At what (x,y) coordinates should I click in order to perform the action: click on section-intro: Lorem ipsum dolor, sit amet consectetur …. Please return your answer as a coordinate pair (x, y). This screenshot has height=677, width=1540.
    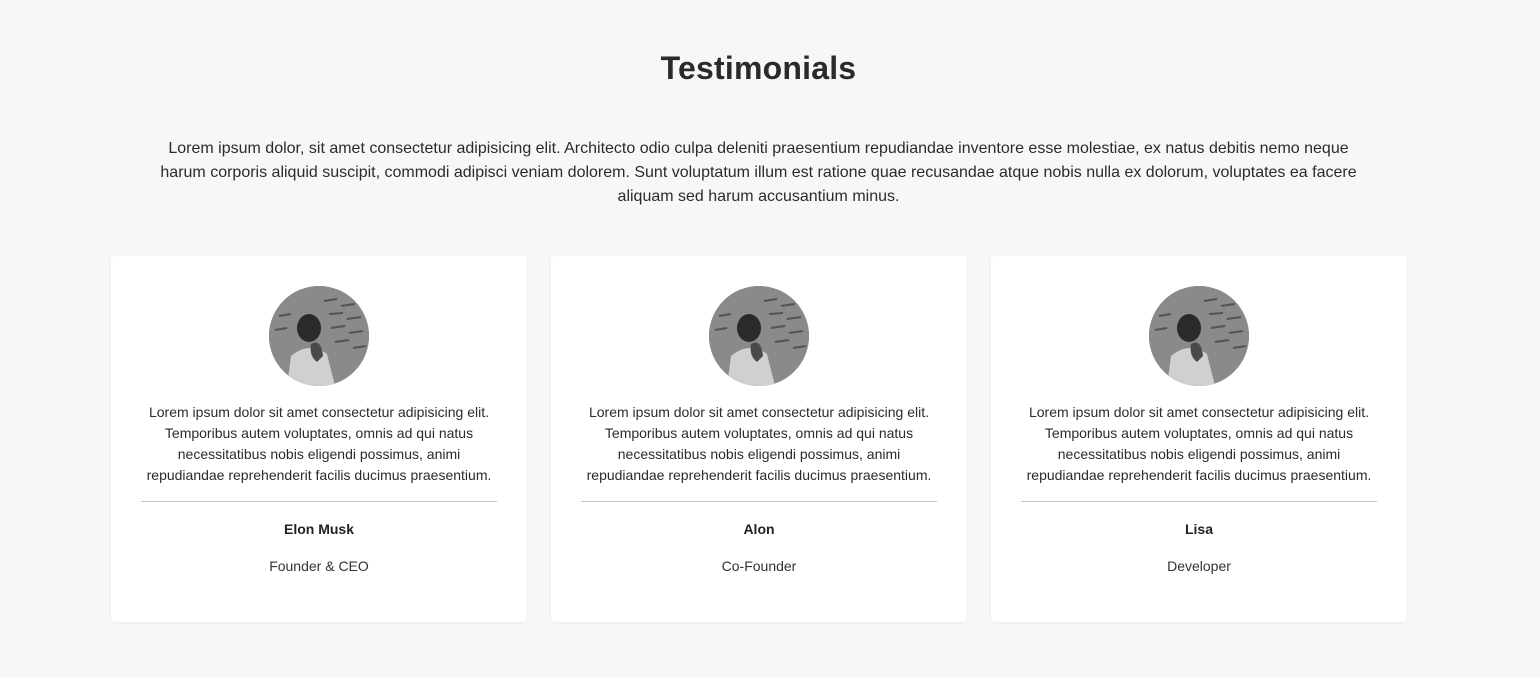
    Looking at the image, I should click on (758, 172).